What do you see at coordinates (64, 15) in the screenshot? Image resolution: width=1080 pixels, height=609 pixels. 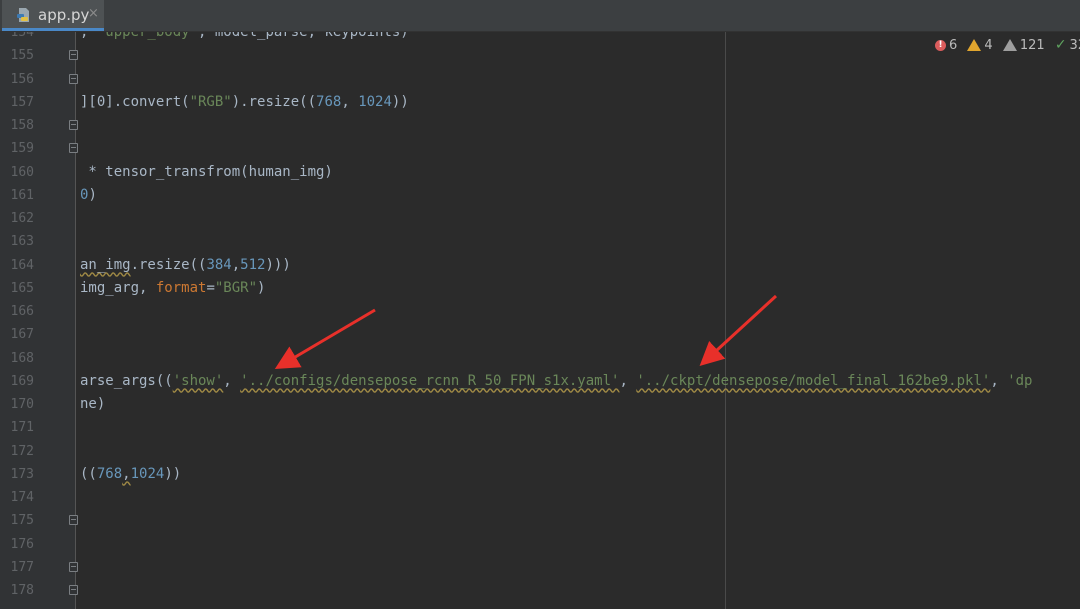 I see `tab-filename: app.py` at bounding box center [64, 15].